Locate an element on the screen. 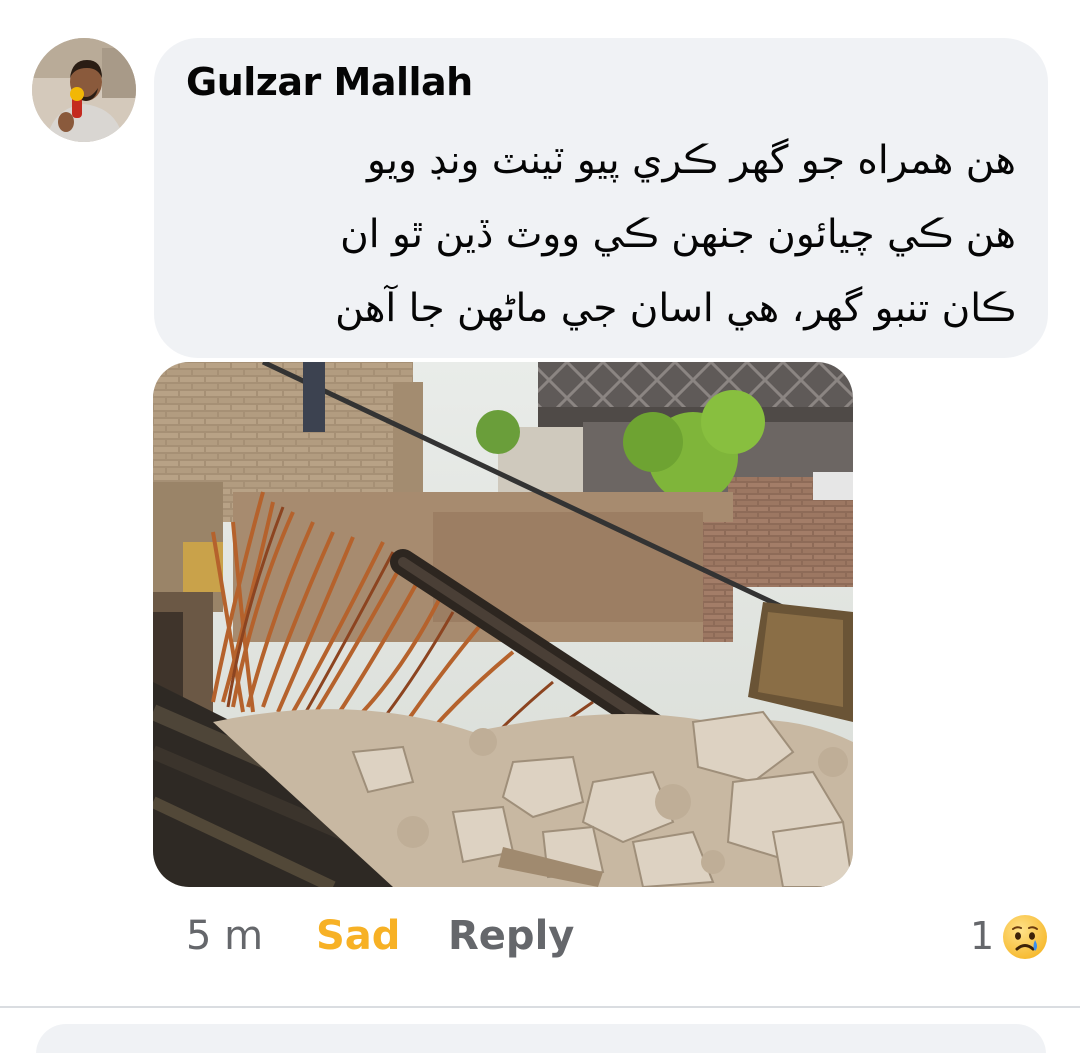 The height and width of the screenshot is (1053, 1080). author-avatar is located at coordinates (84, 90).